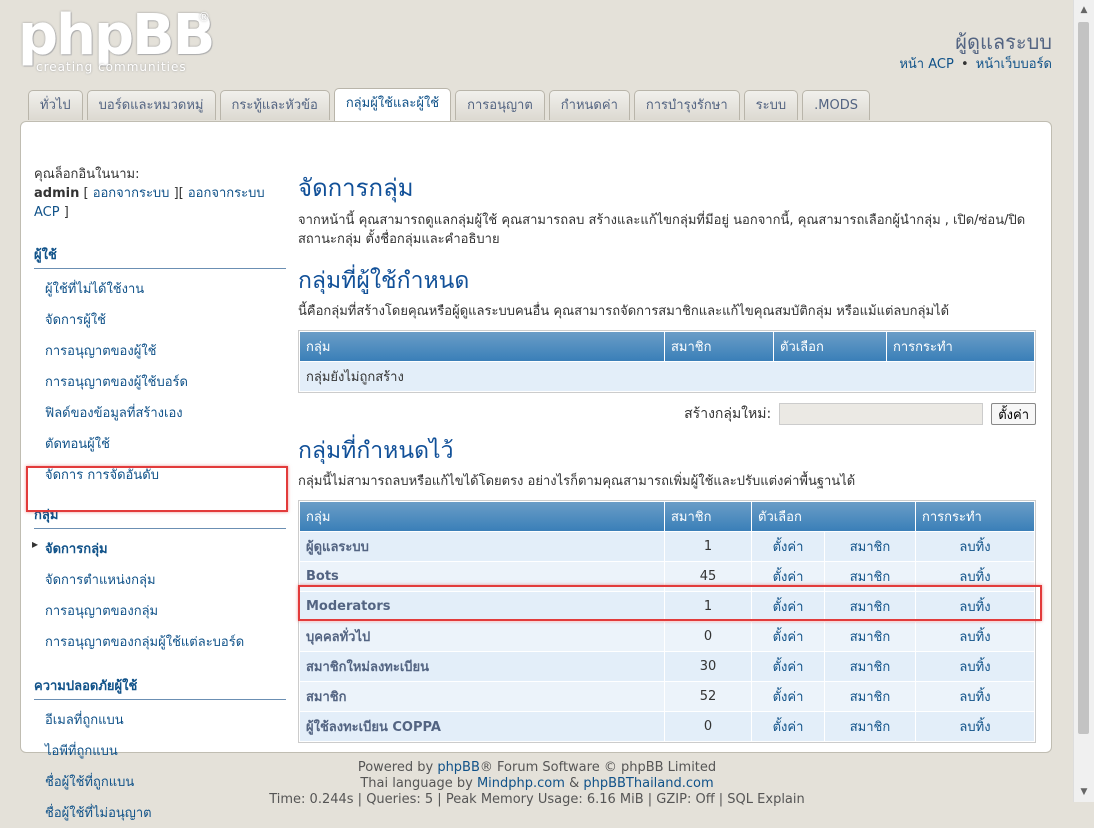 Image resolution: width=1094 pixels, height=828 pixels. Describe the element at coordinates (55, 105) in the screenshot. I see `tab-general: ทั่วไป` at that location.